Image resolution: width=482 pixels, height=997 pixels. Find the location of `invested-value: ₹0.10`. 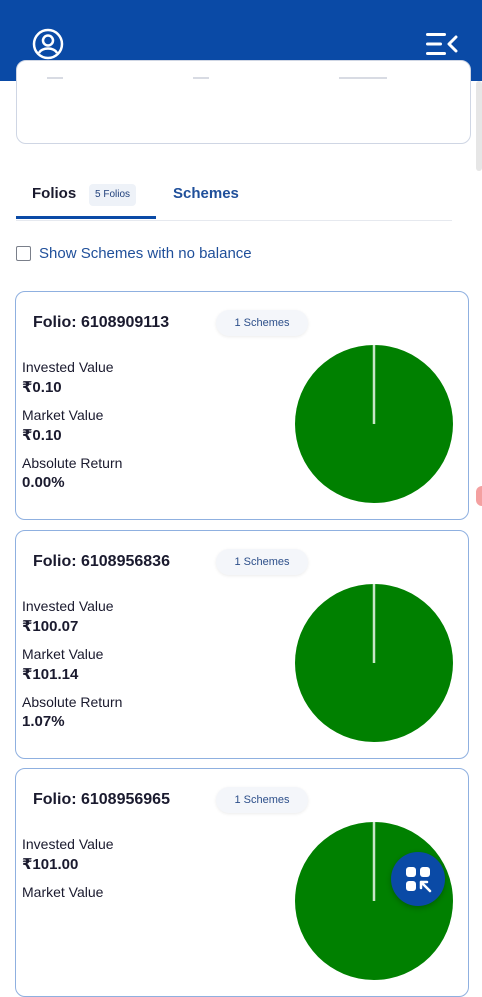

invested-value: ₹0.10 is located at coordinates (42, 387).